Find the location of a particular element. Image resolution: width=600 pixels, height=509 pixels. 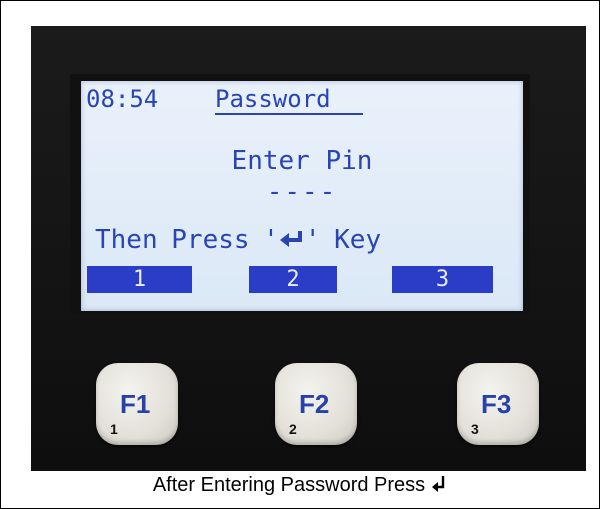

figure-caption: After Entering Password Press is located at coordinates (300, 485).